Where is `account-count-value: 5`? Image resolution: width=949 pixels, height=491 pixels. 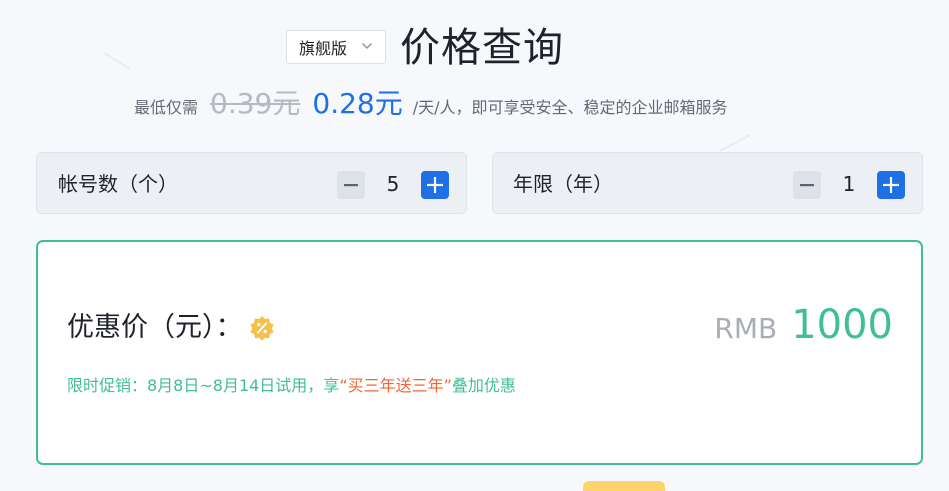
account-count-value: 5 is located at coordinates (393, 184).